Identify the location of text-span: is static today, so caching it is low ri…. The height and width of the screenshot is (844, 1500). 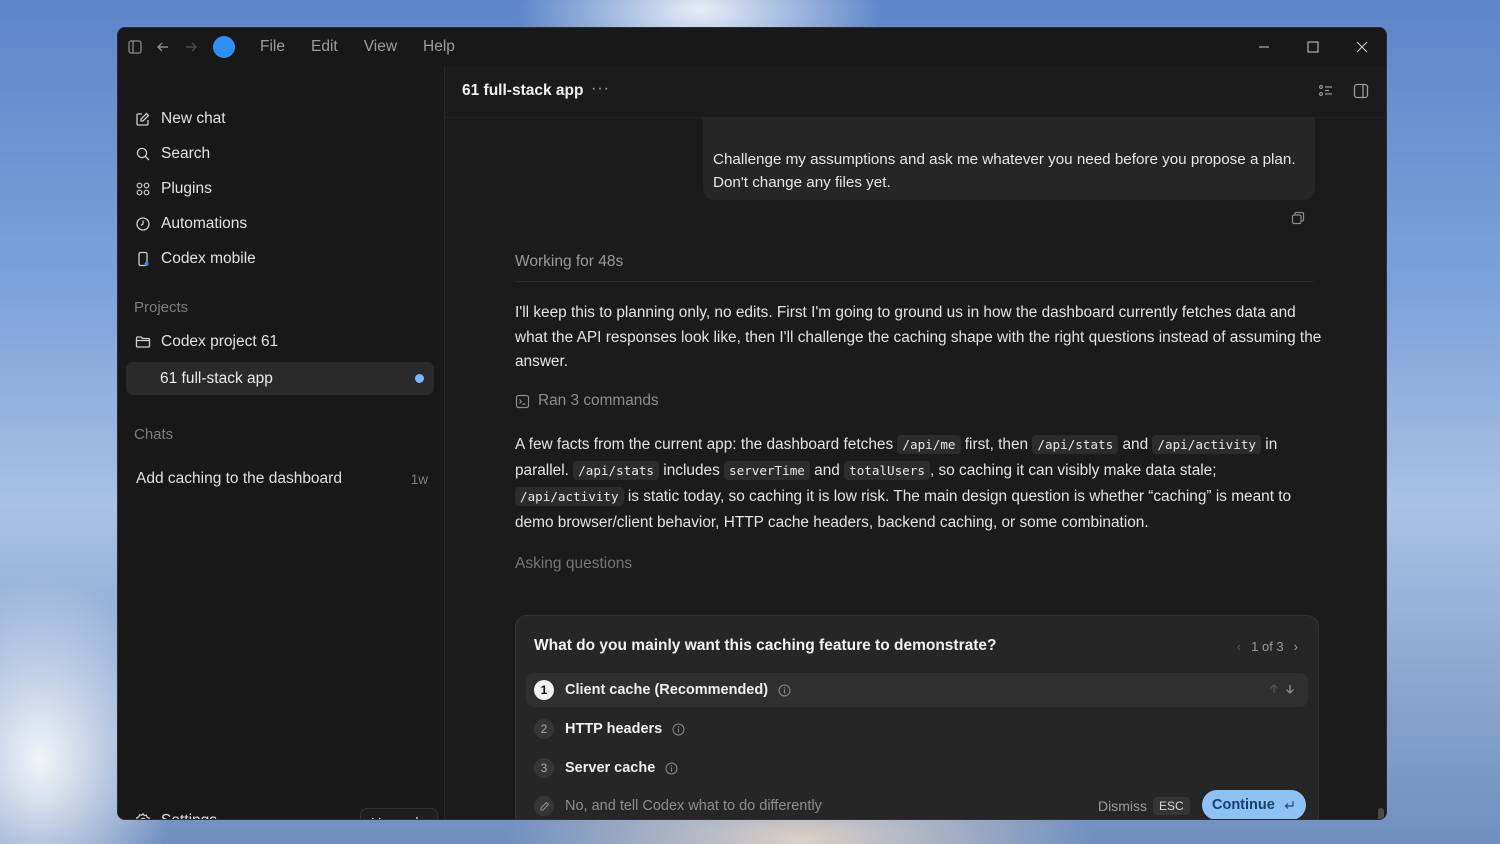
(903, 509).